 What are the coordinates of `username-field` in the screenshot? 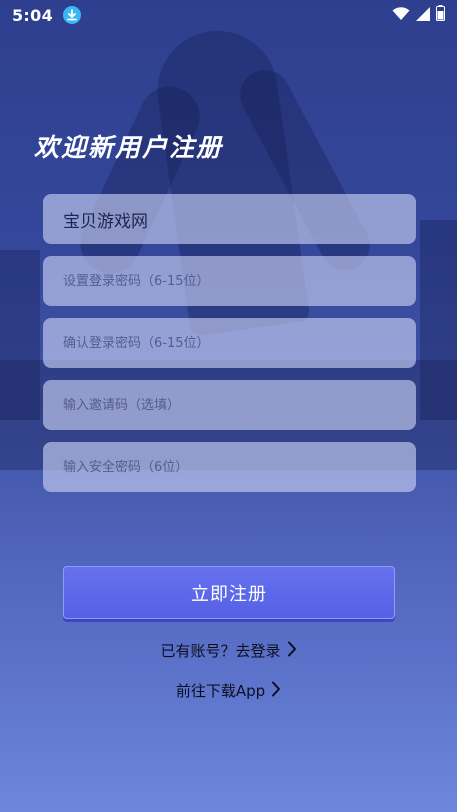 It's located at (229, 219).